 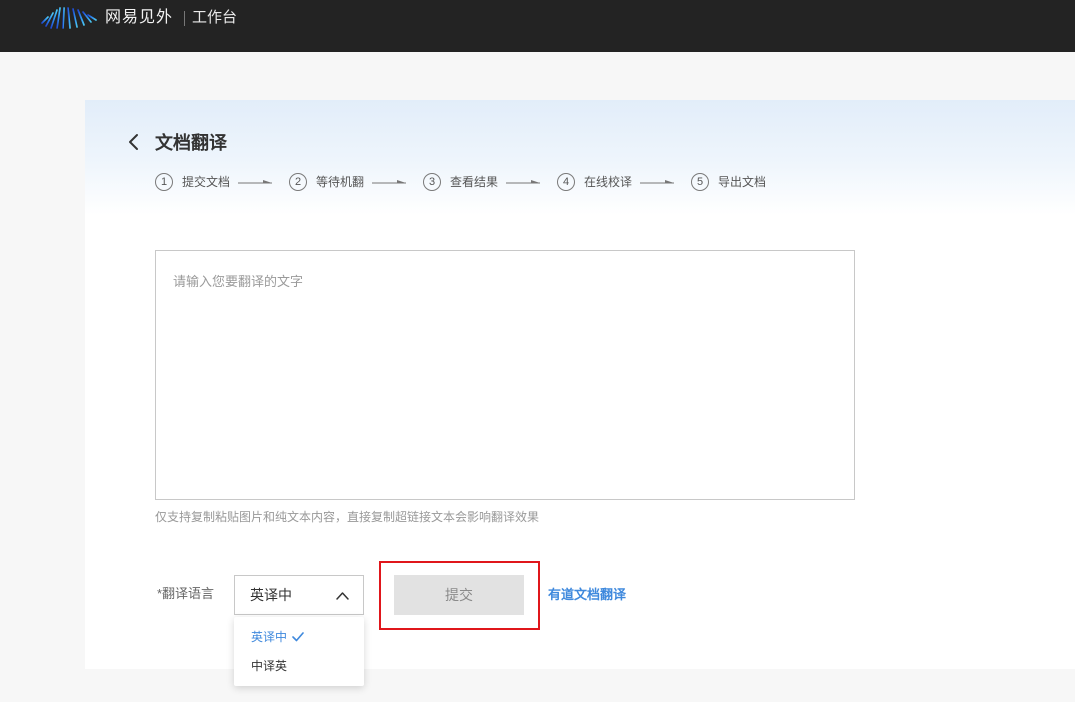 What do you see at coordinates (474, 182) in the screenshot?
I see `step-label: 查看结果` at bounding box center [474, 182].